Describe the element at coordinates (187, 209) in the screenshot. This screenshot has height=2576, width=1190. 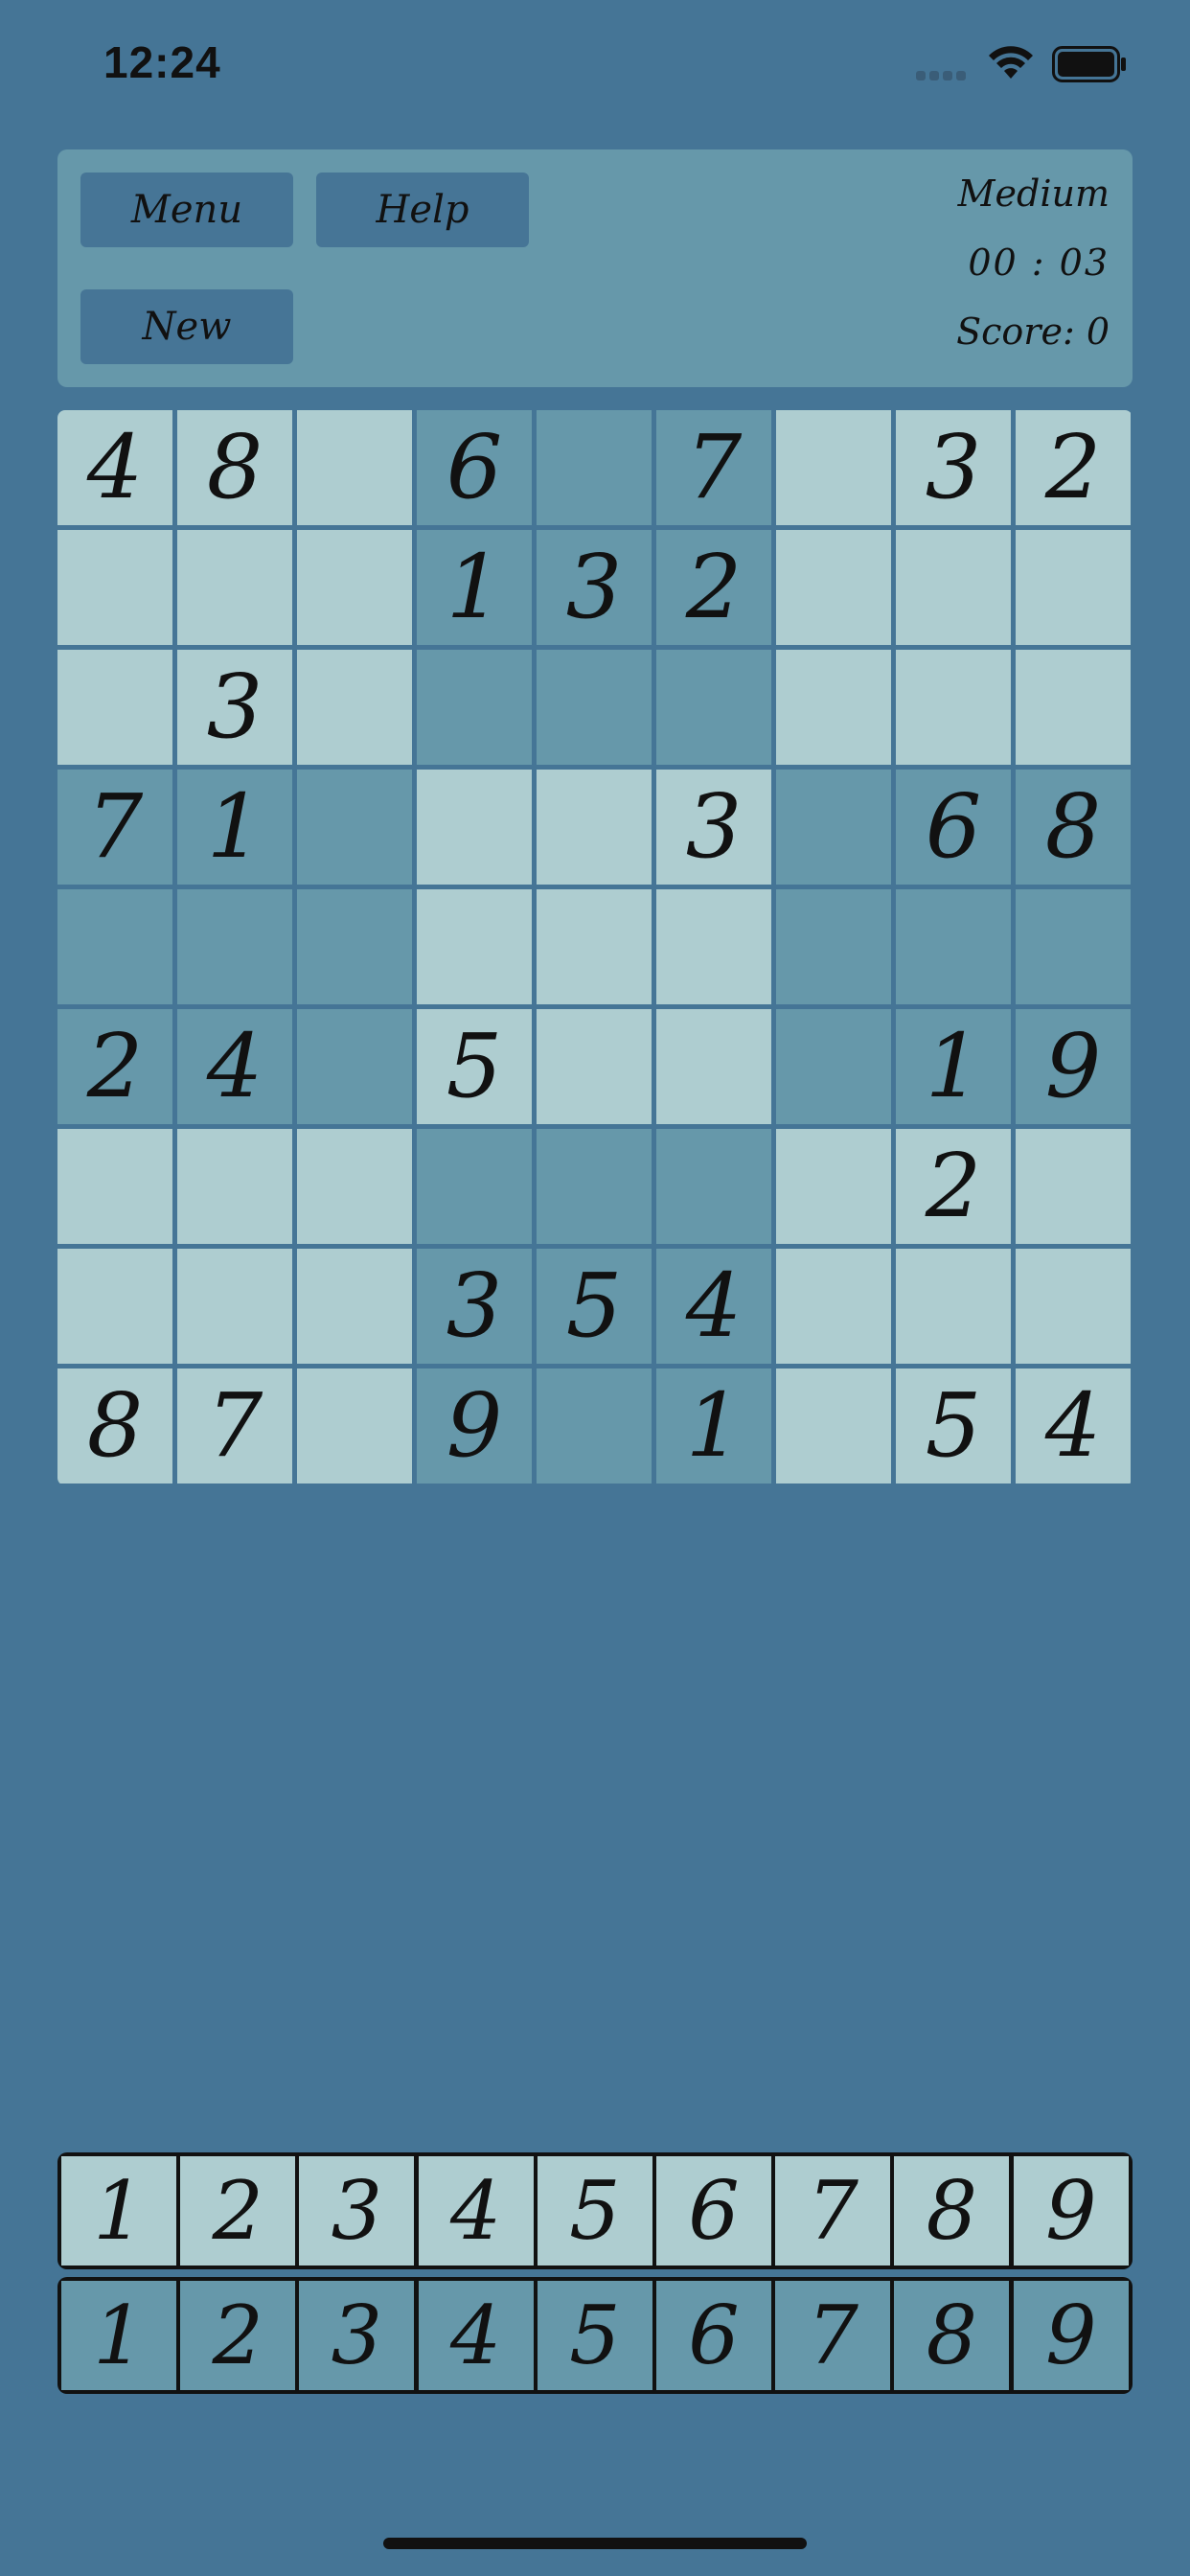
I see `menu-button: Menu` at that location.